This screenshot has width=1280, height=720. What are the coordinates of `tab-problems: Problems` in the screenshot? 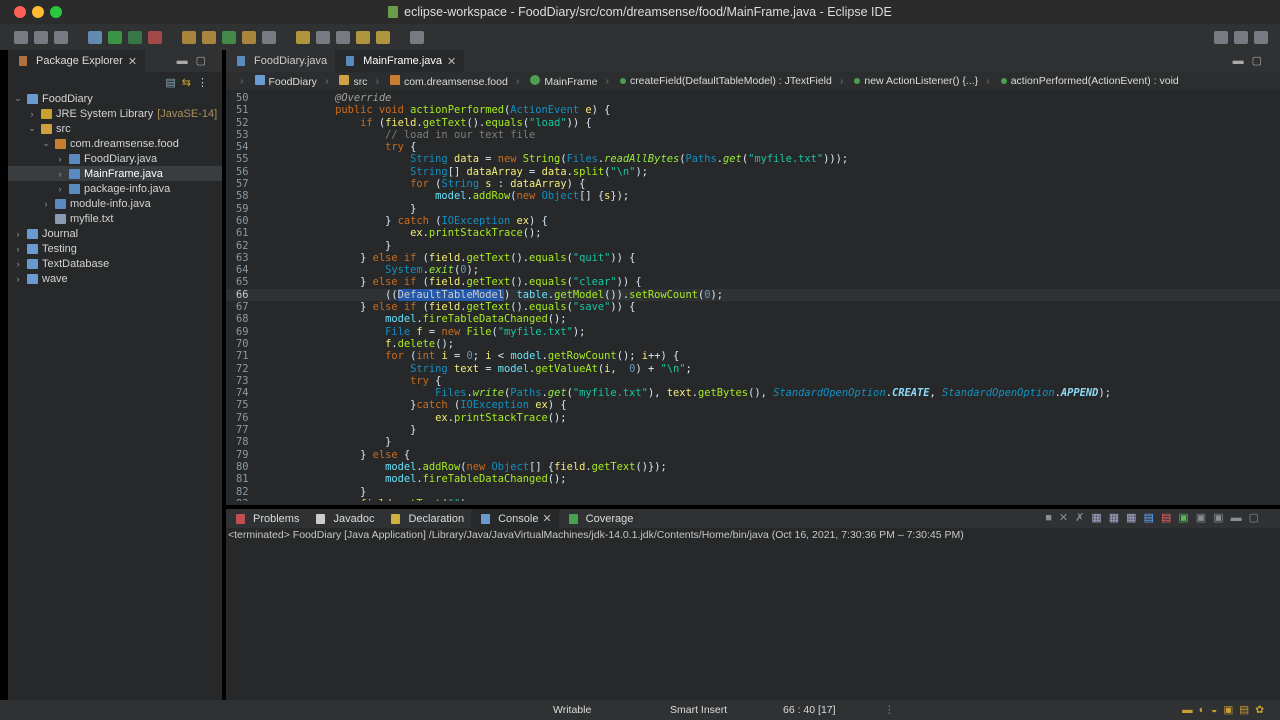 It's located at (266, 518).